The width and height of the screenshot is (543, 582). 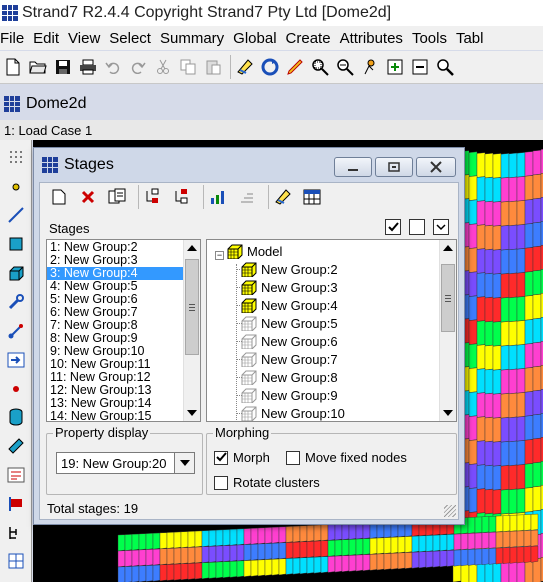 I want to click on tree-connector, so click(x=239, y=341).